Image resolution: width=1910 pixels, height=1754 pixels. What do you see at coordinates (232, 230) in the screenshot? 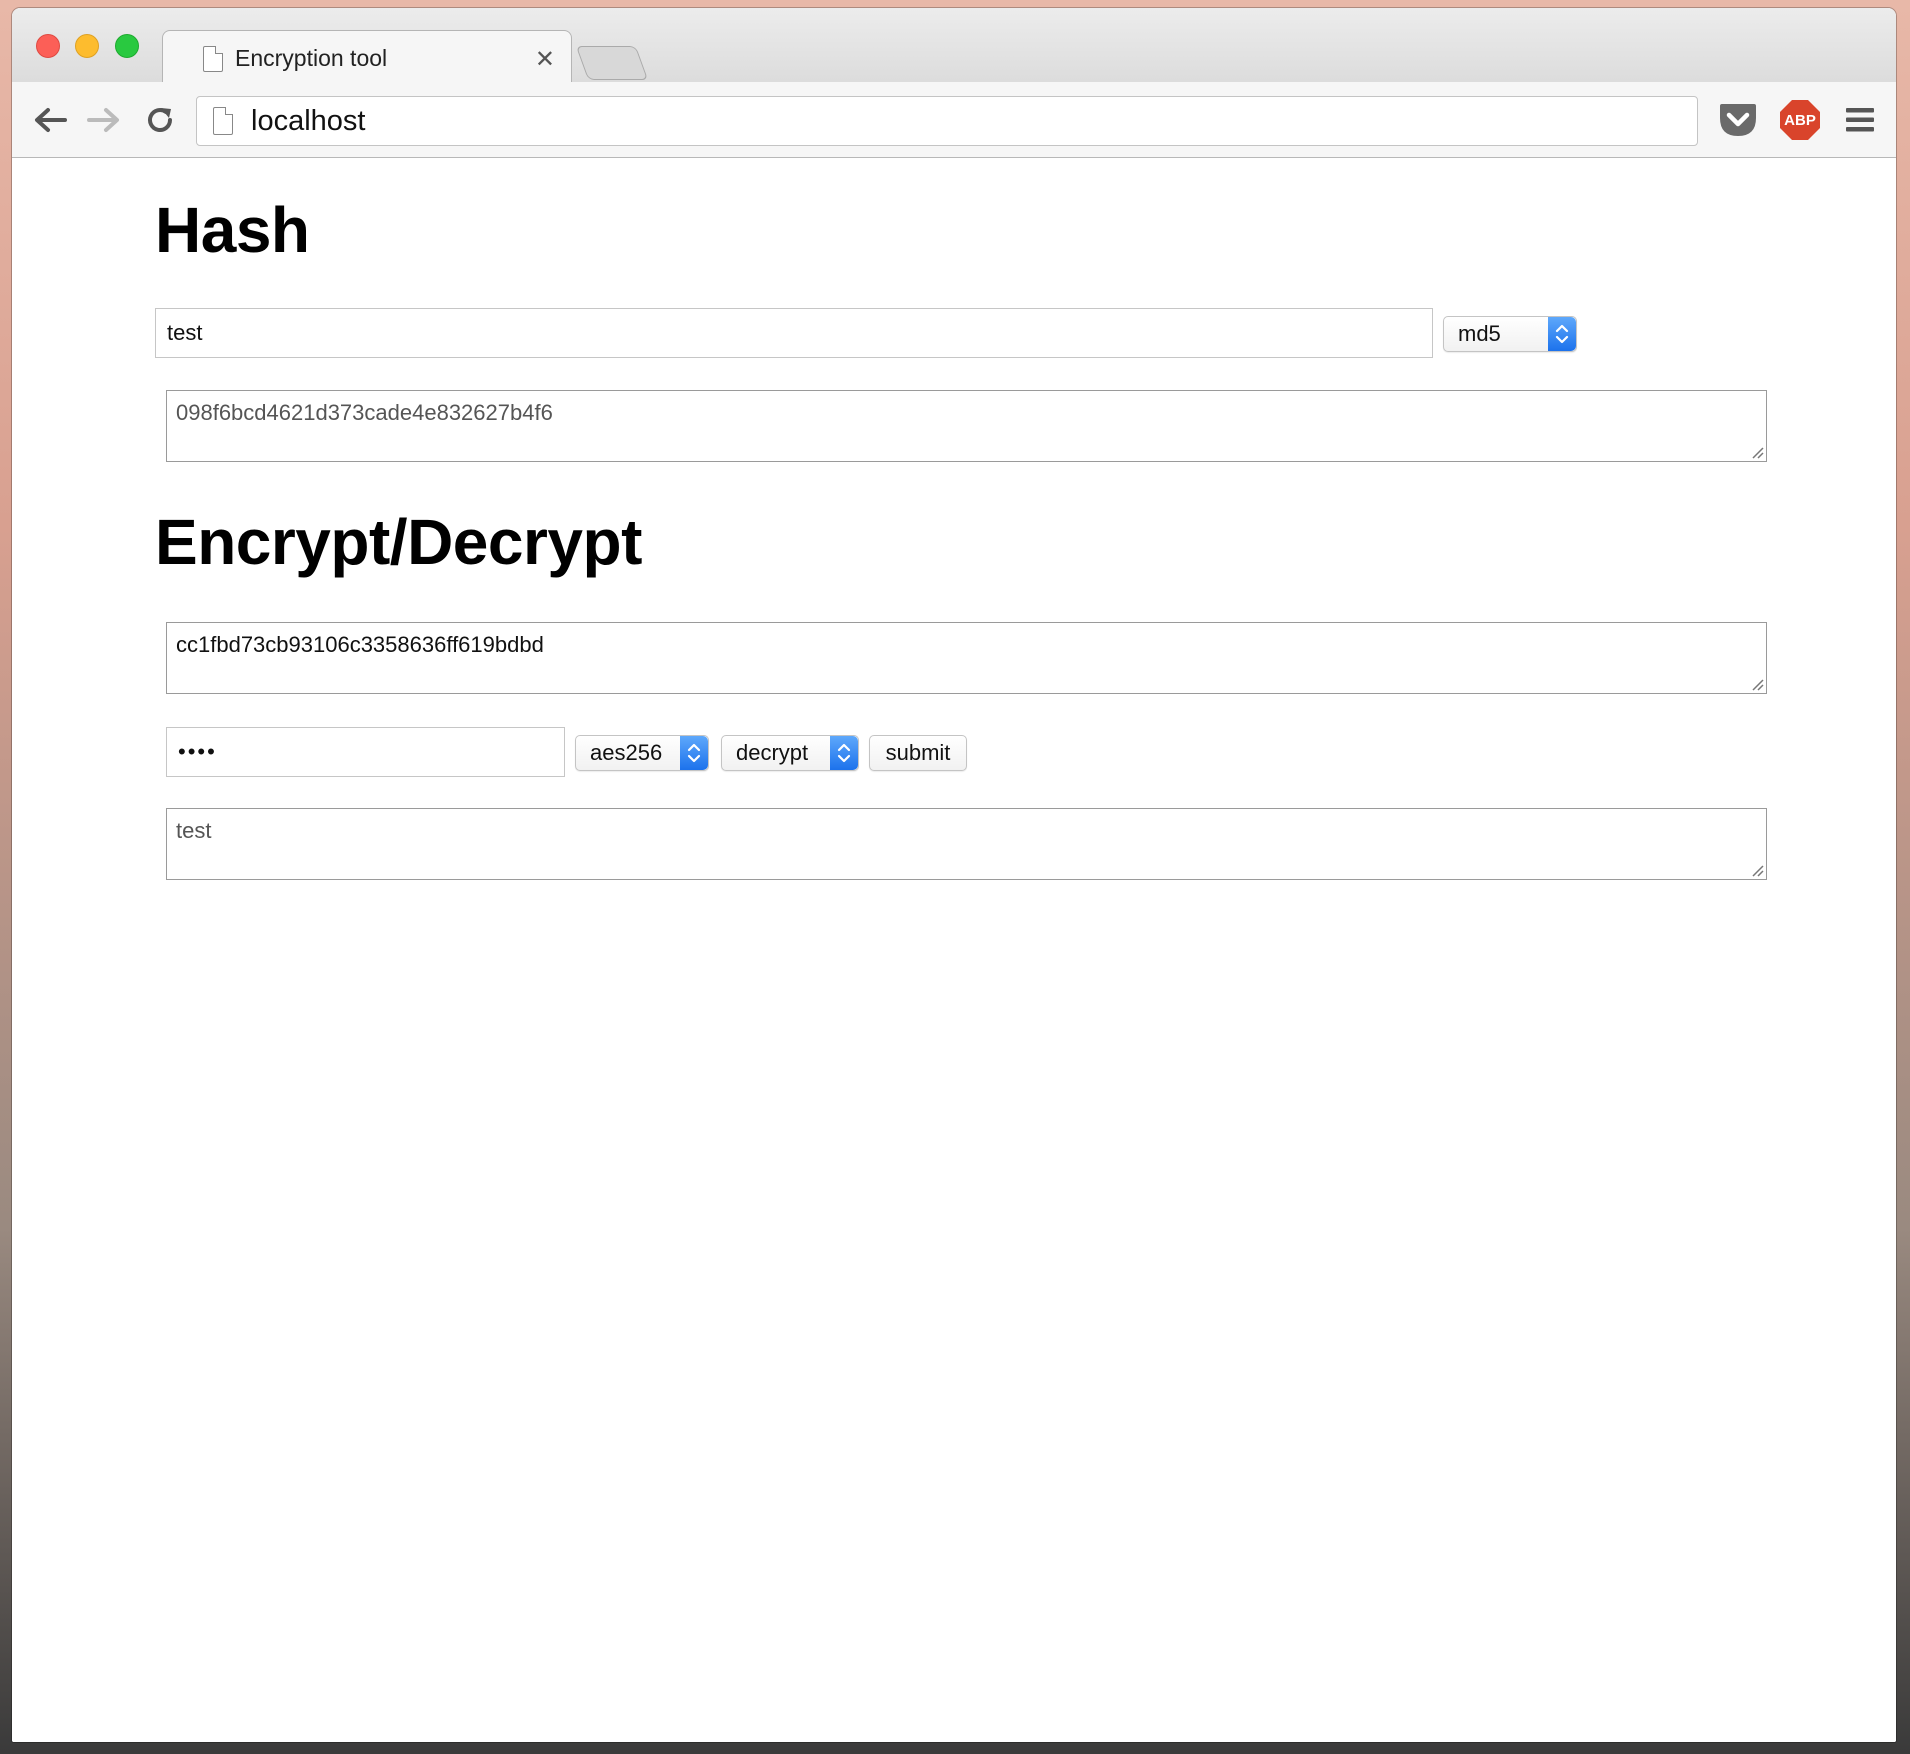
I see `hash-heading: Hash` at bounding box center [232, 230].